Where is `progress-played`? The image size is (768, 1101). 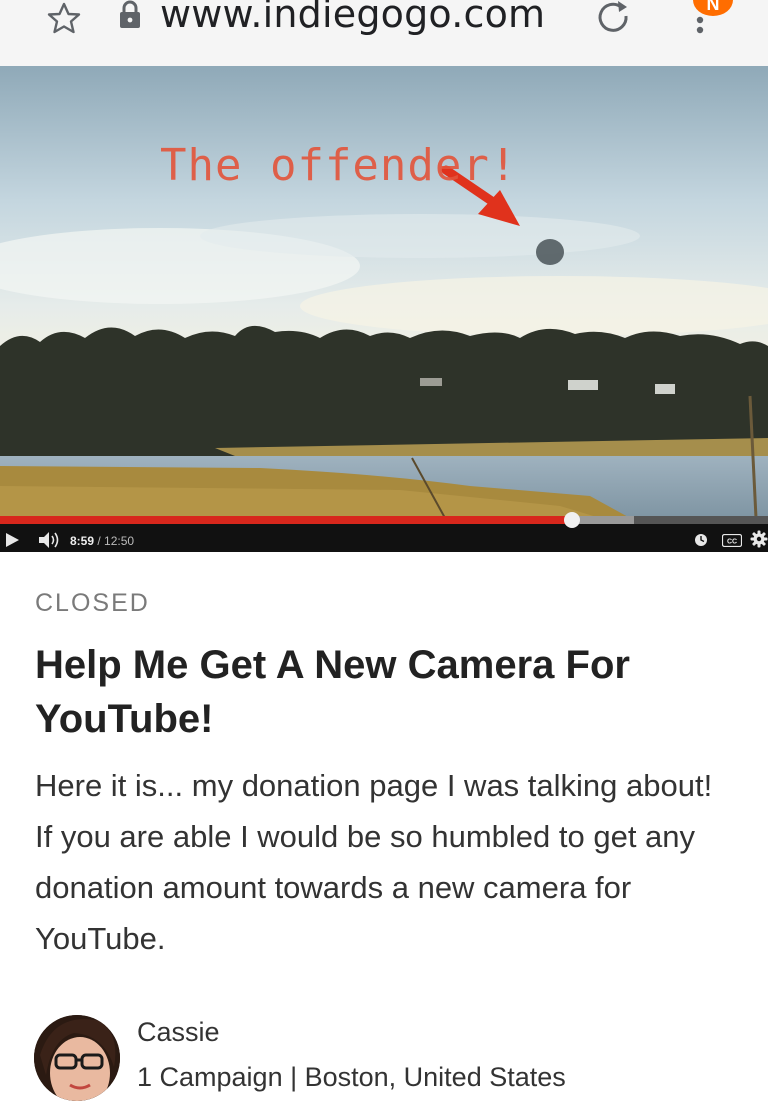
progress-played is located at coordinates (286, 520).